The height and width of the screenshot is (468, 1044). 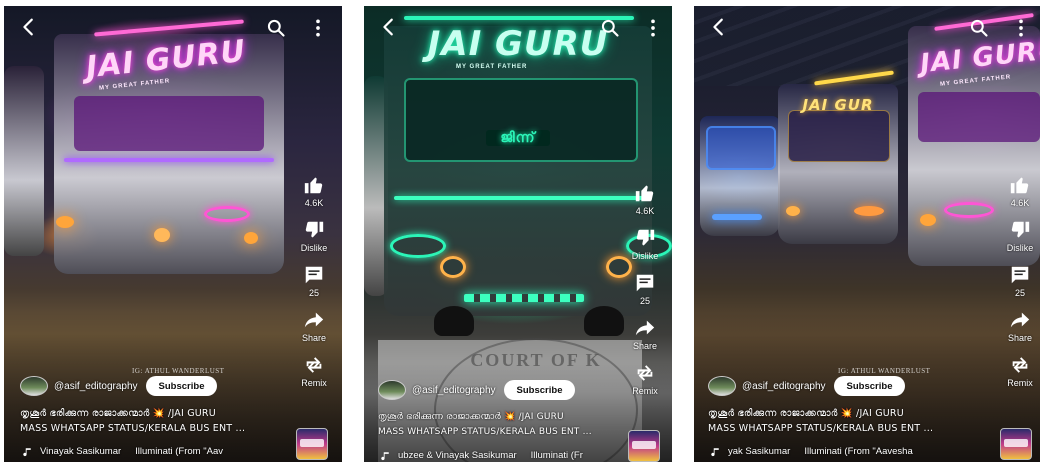 I want to click on music-row: Vinayak Sasikumar Illuminati (From "Aav, so click(x=154, y=451).